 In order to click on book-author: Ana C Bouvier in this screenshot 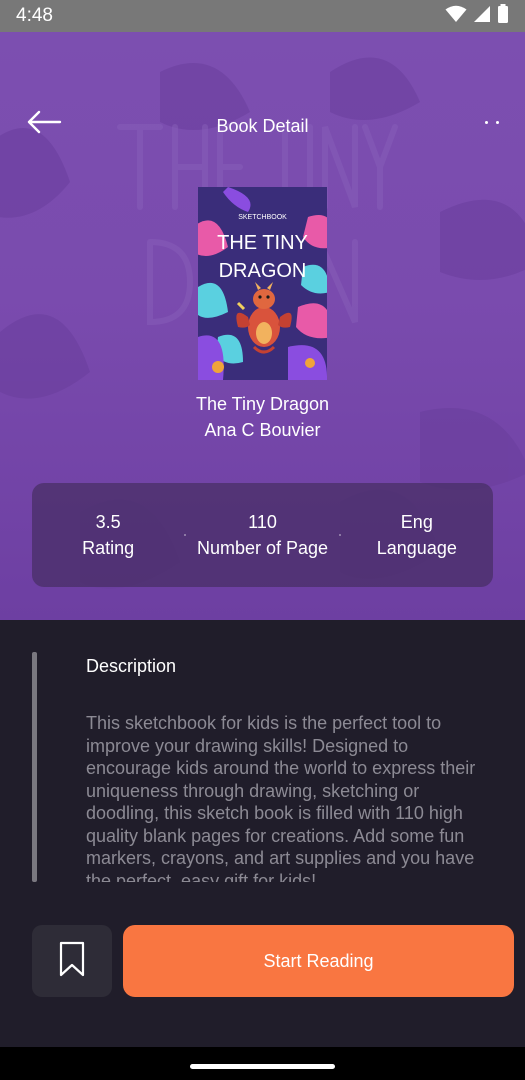, I will do `click(262, 430)`.